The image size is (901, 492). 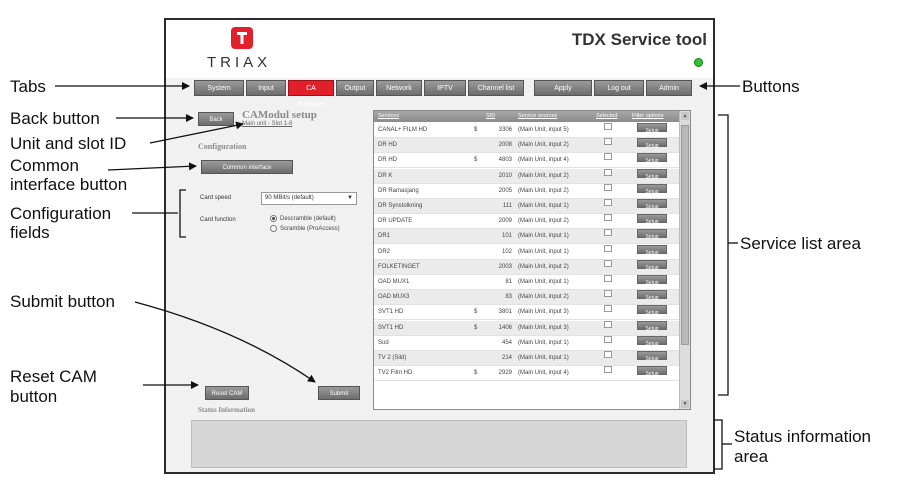 What do you see at coordinates (219, 88) in the screenshot?
I see `tab-system: System` at bounding box center [219, 88].